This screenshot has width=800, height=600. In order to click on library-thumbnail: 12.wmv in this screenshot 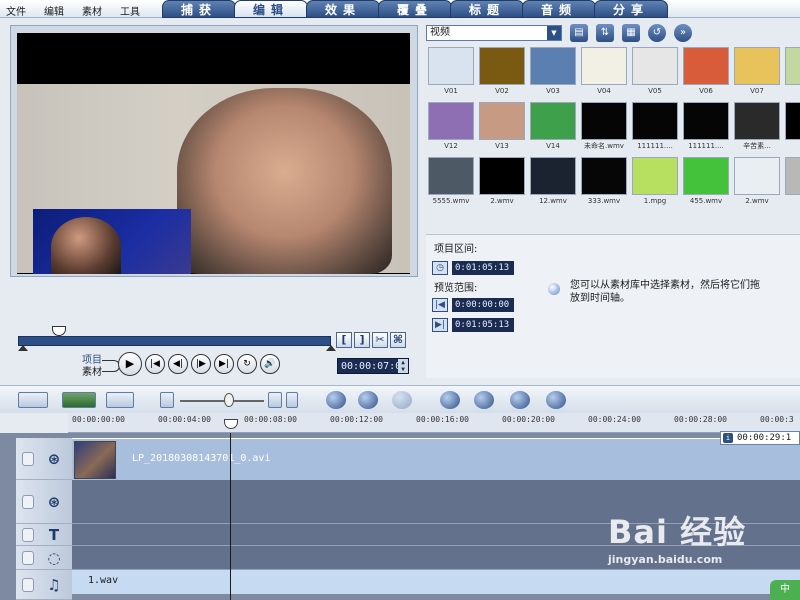, I will do `click(553, 183)`.